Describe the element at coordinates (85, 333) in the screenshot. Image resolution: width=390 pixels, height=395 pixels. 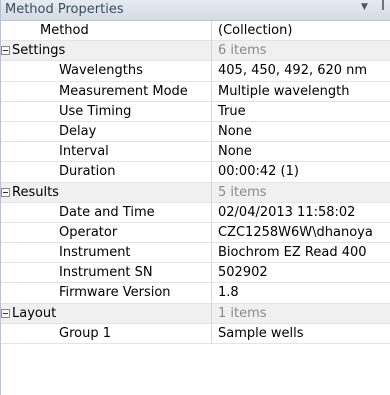
I see `property-name: Group 1` at that location.